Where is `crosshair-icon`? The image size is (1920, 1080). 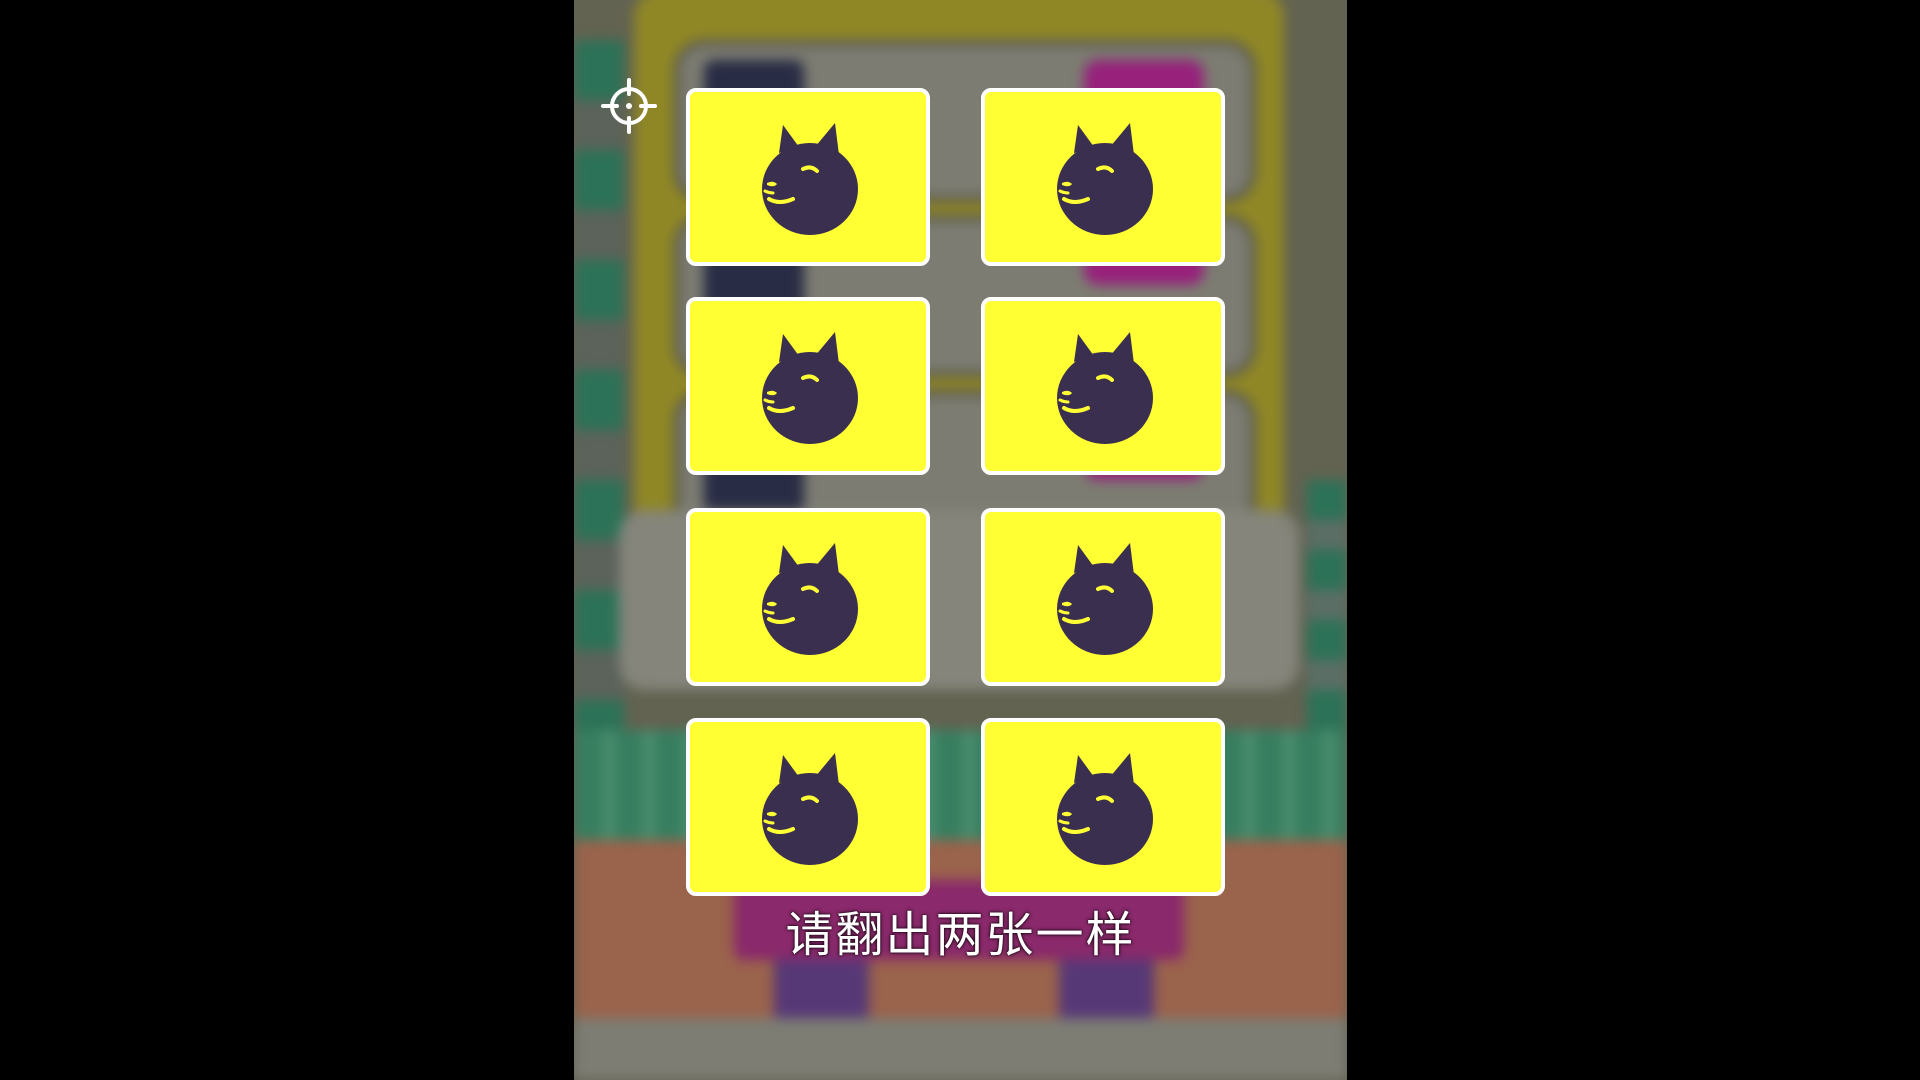 crosshair-icon is located at coordinates (629, 106).